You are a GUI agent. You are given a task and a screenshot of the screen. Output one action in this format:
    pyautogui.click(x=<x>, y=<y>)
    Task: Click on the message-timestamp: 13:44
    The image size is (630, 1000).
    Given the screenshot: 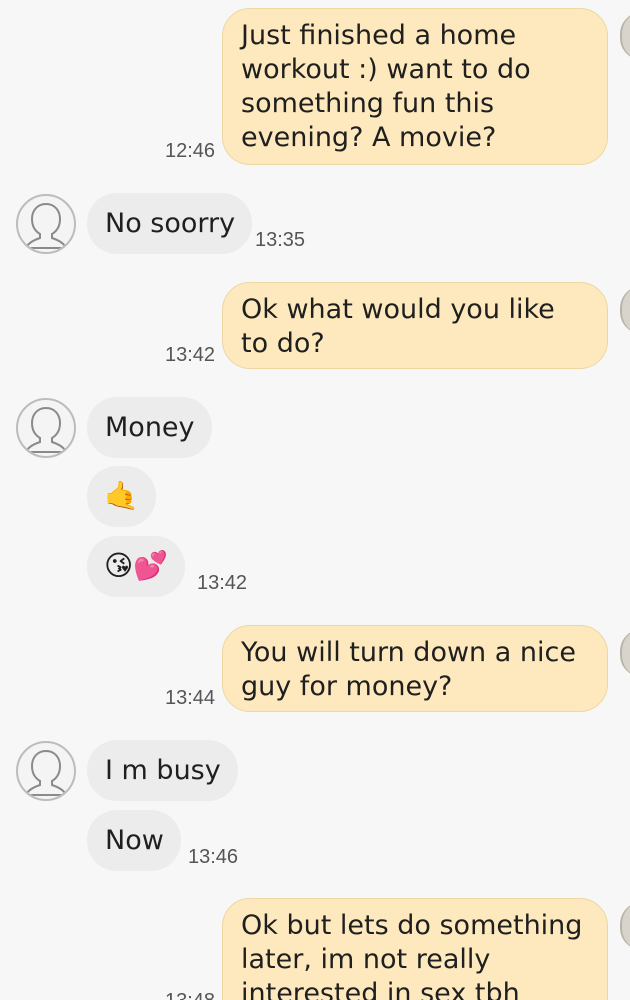 What is the action you would take?
    pyautogui.click(x=190, y=698)
    